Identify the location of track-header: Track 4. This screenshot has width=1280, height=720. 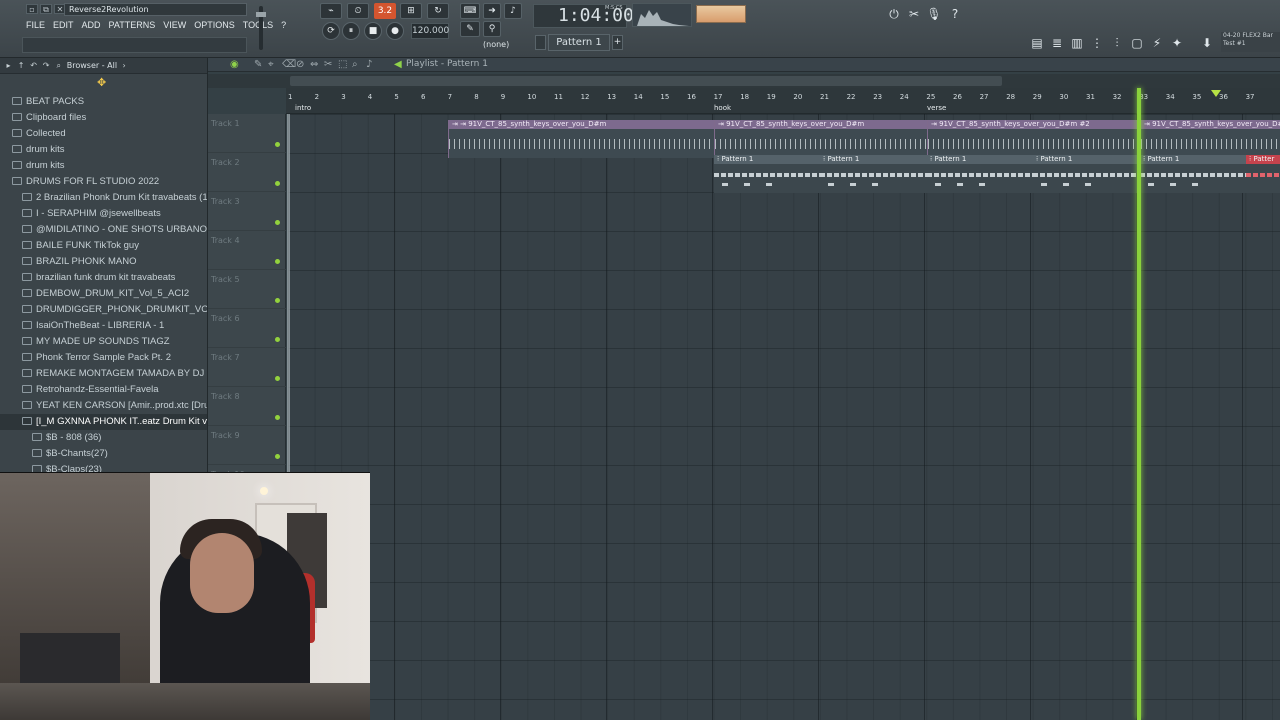
(247, 250).